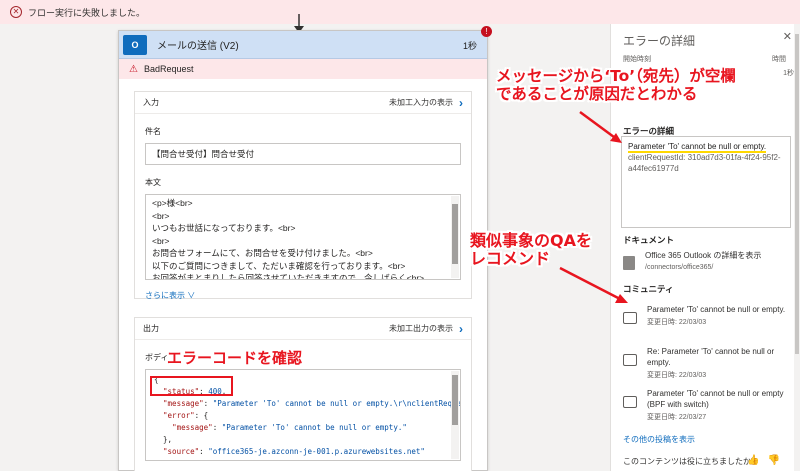 This screenshot has height=471, width=800. Describe the element at coordinates (303, 154) in the screenshot. I see `subject-field: 【問合せ受付】問合せ受付` at that location.